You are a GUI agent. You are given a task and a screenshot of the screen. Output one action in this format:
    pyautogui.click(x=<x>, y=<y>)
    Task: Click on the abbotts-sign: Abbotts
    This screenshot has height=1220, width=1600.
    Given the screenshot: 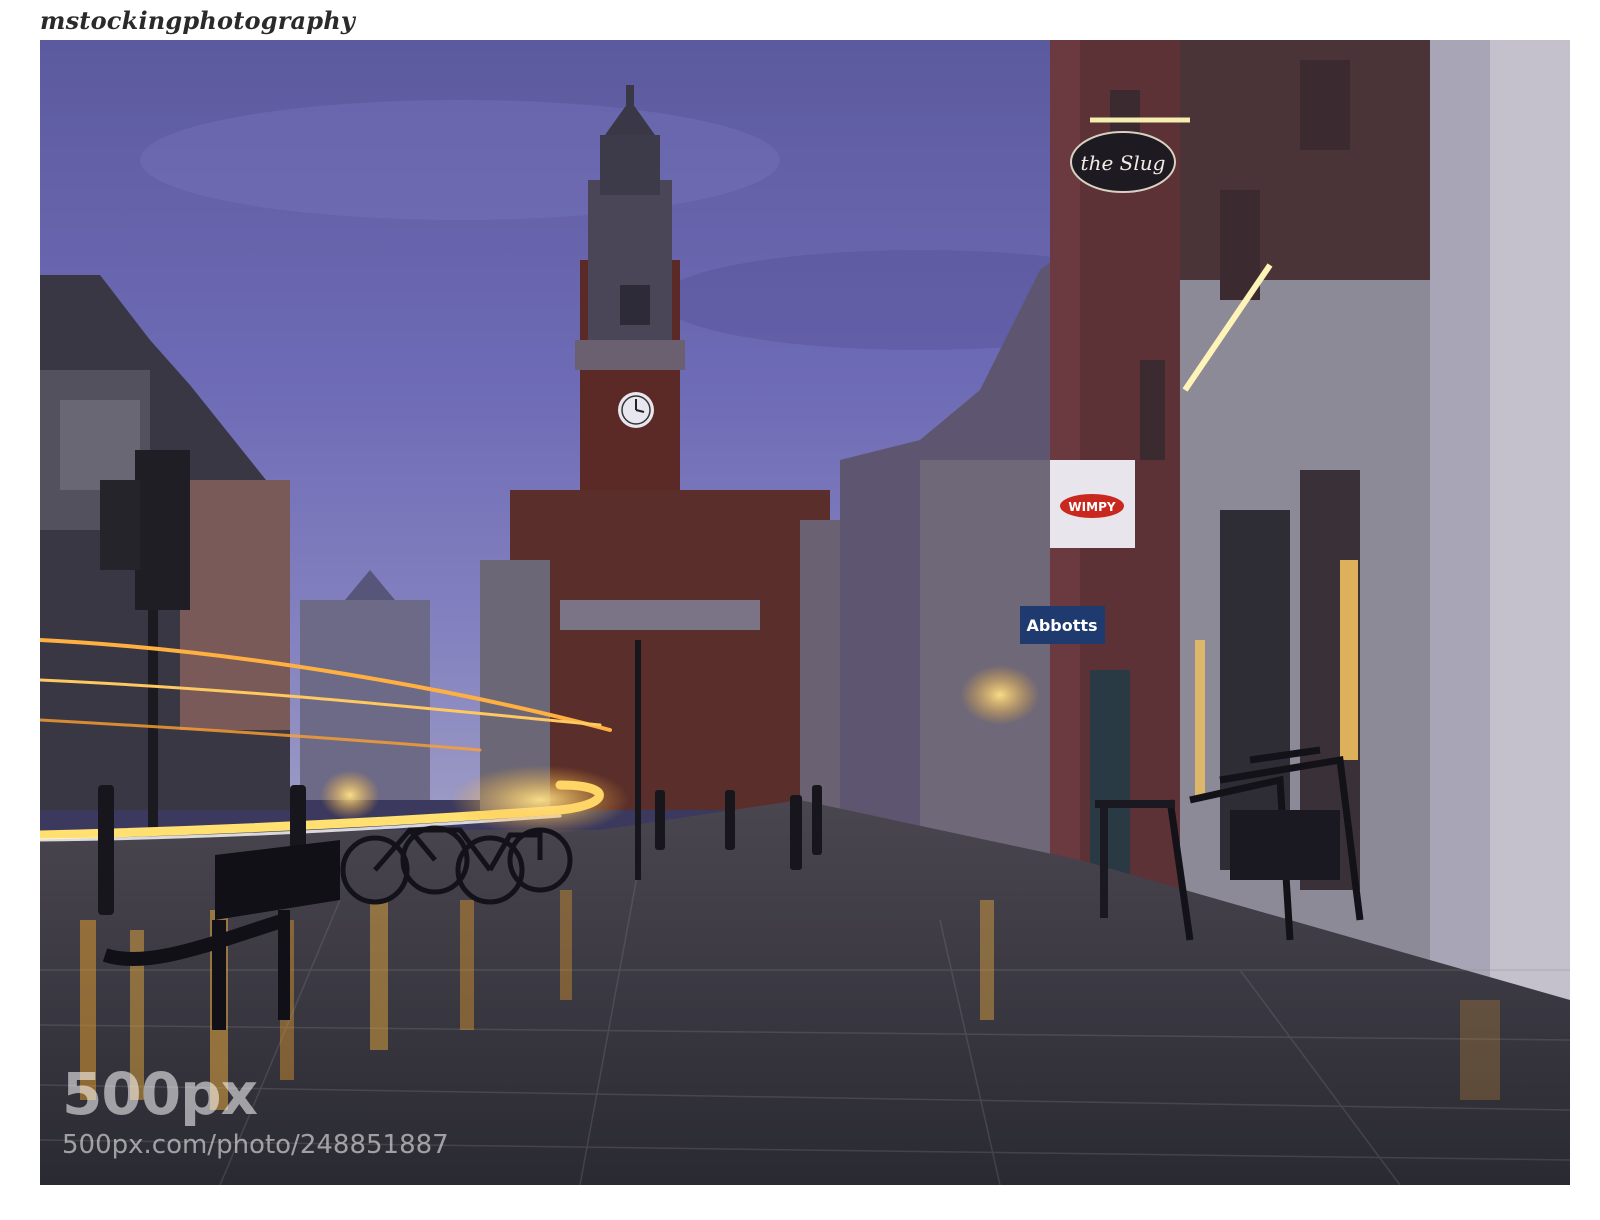 What is the action you would take?
    pyautogui.click(x=1062, y=625)
    